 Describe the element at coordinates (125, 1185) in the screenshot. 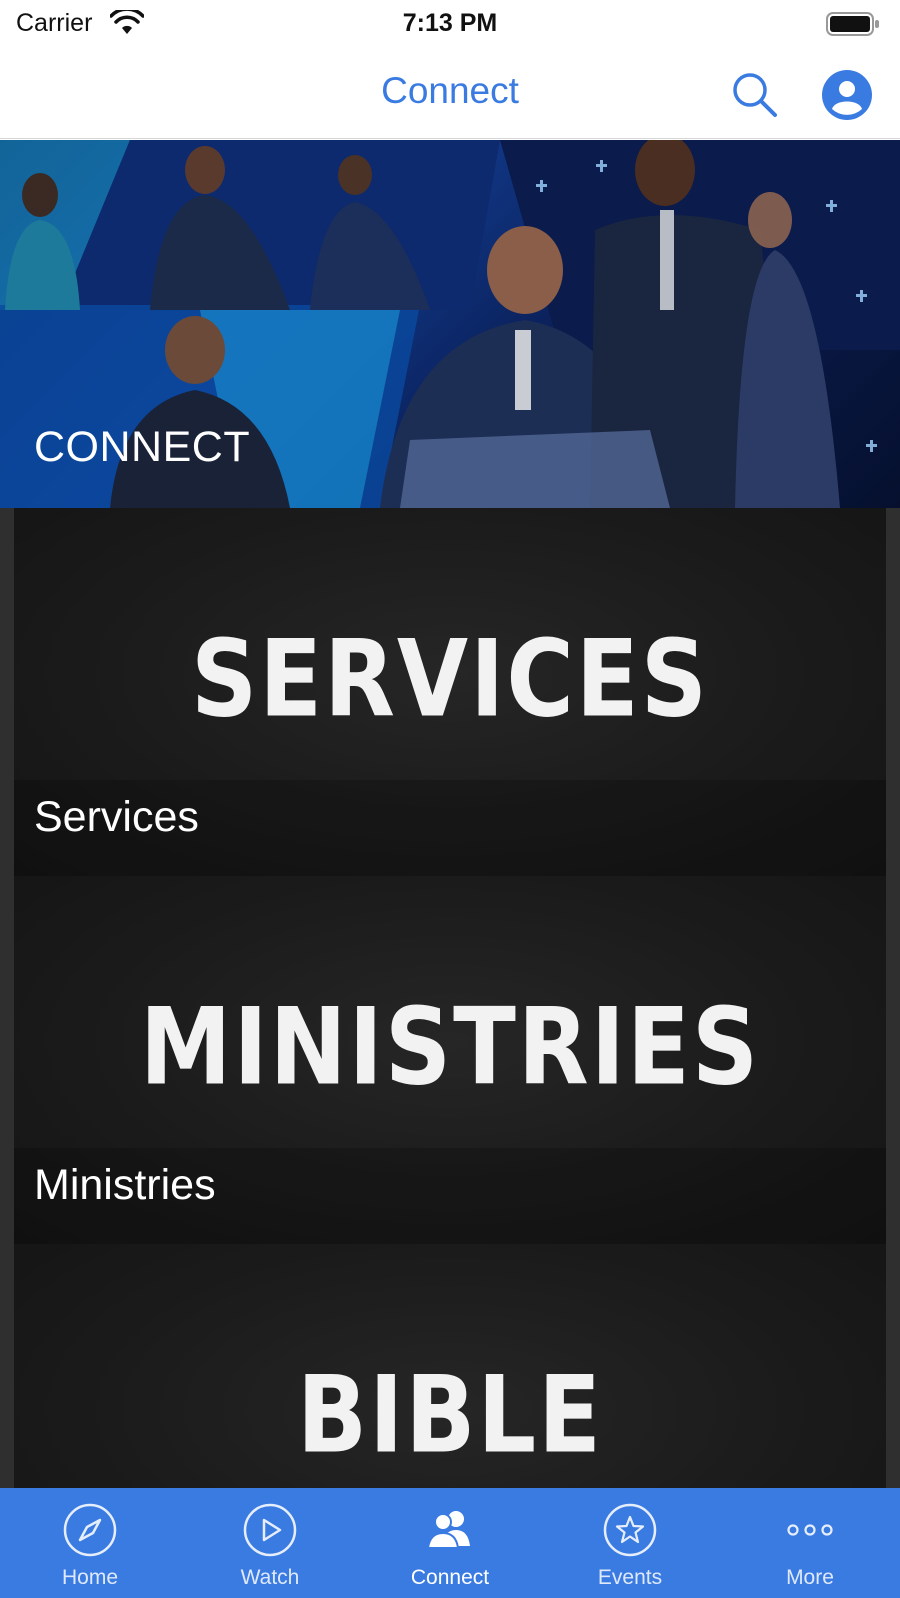

I see `tile-label: Ministries` at that location.